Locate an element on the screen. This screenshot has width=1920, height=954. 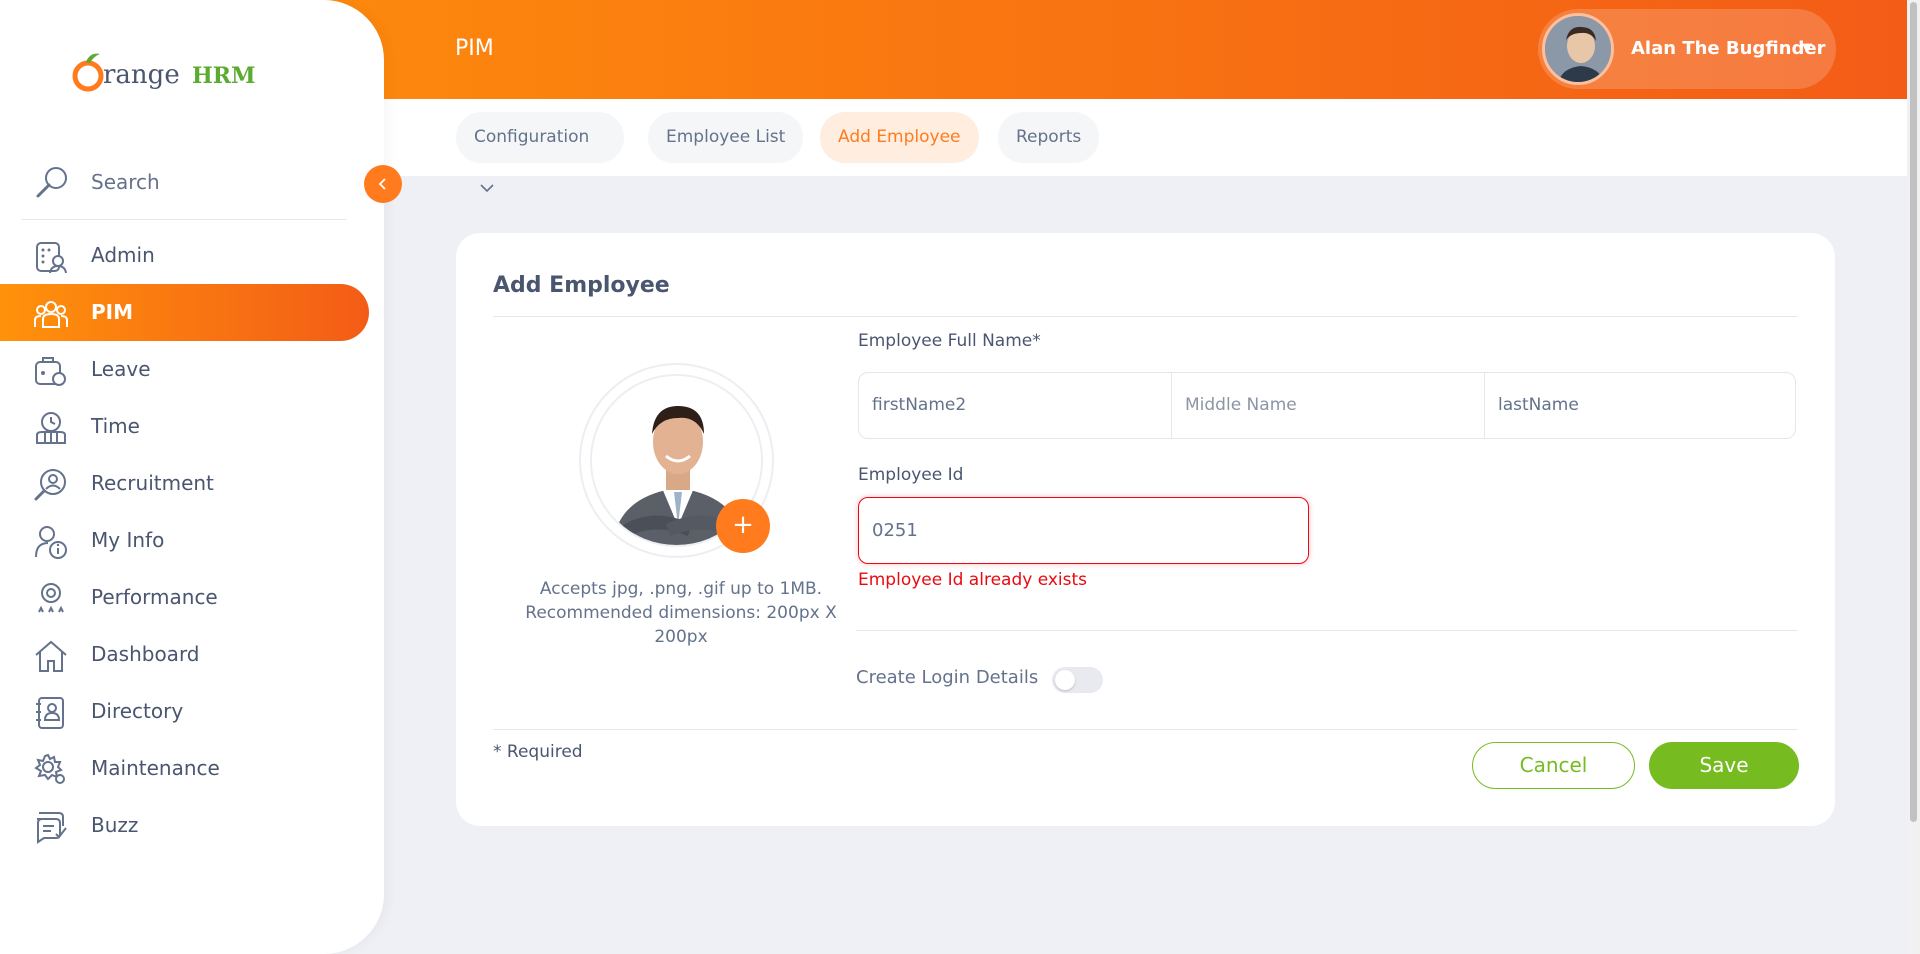
tab-reports: Reports is located at coordinates (1049, 137).